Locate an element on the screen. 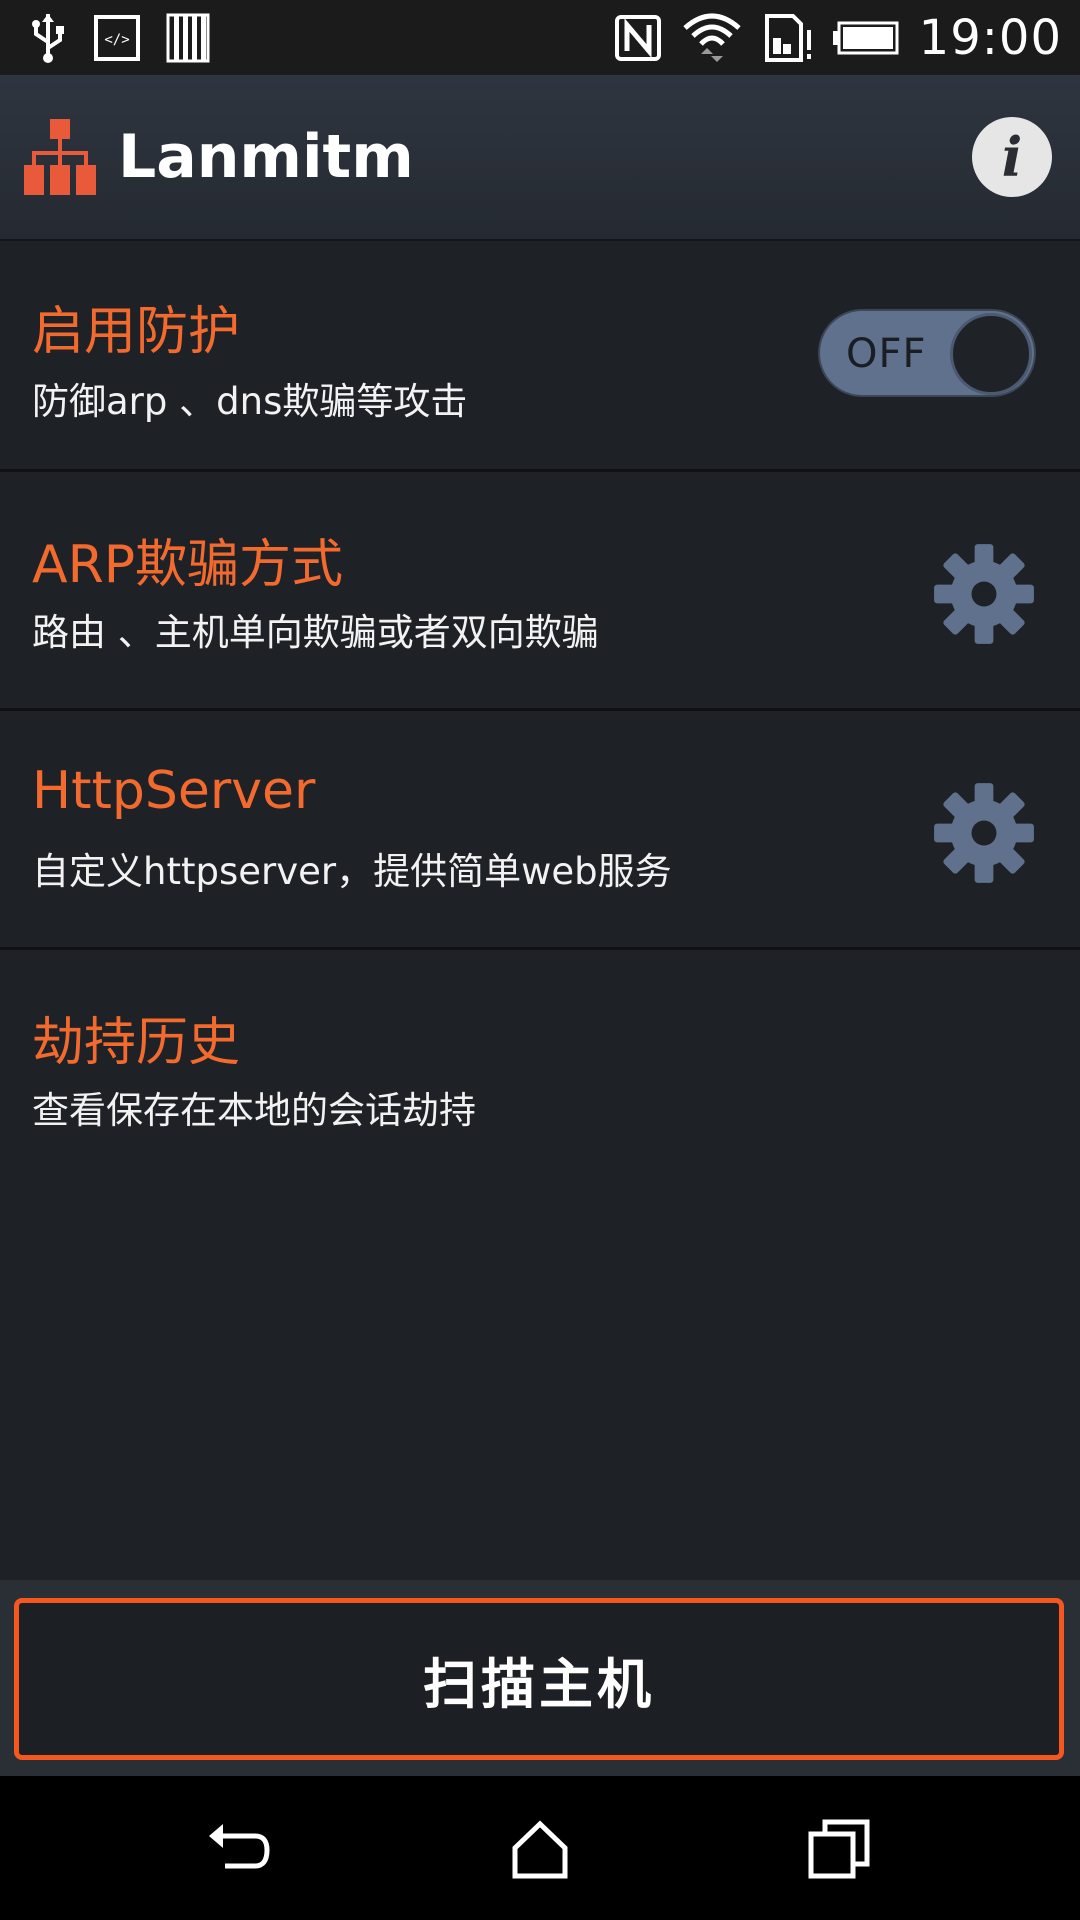  info-glyph: i is located at coordinates (1012, 157).